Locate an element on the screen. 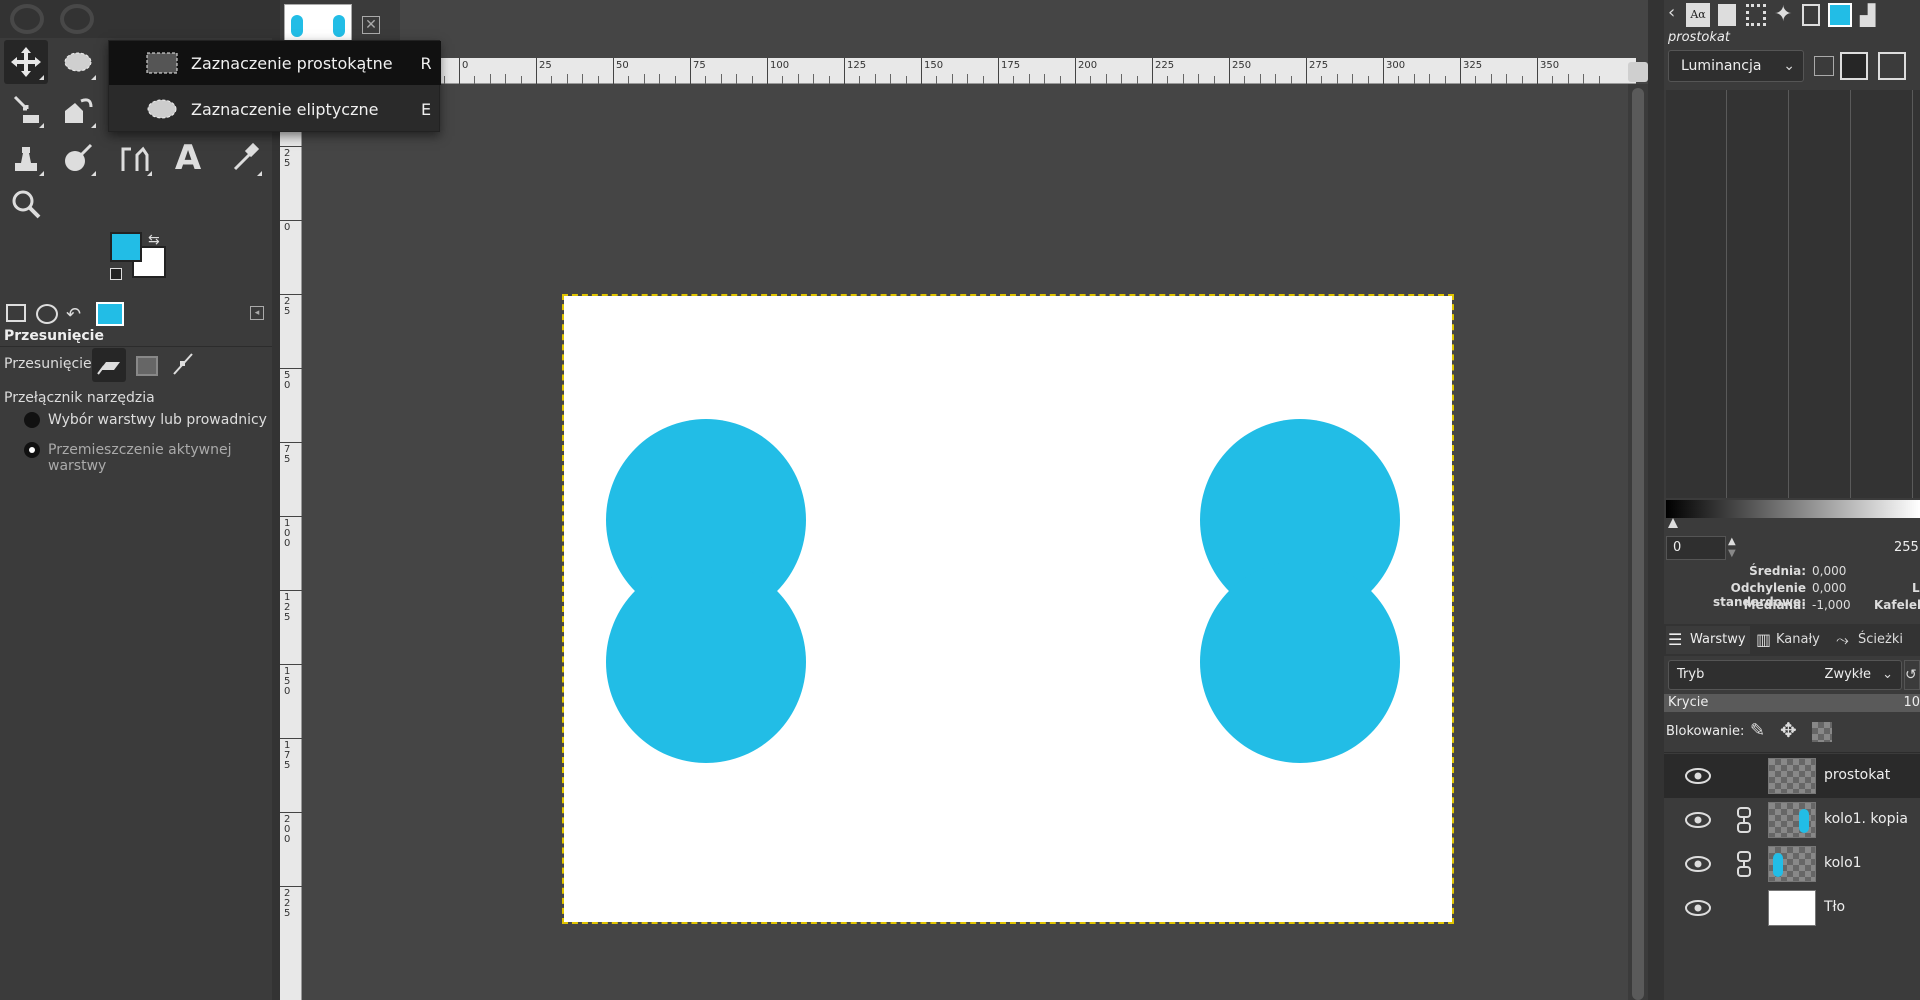 The width and height of the screenshot is (1920, 1000). text-tool: A is located at coordinates (188, 158).